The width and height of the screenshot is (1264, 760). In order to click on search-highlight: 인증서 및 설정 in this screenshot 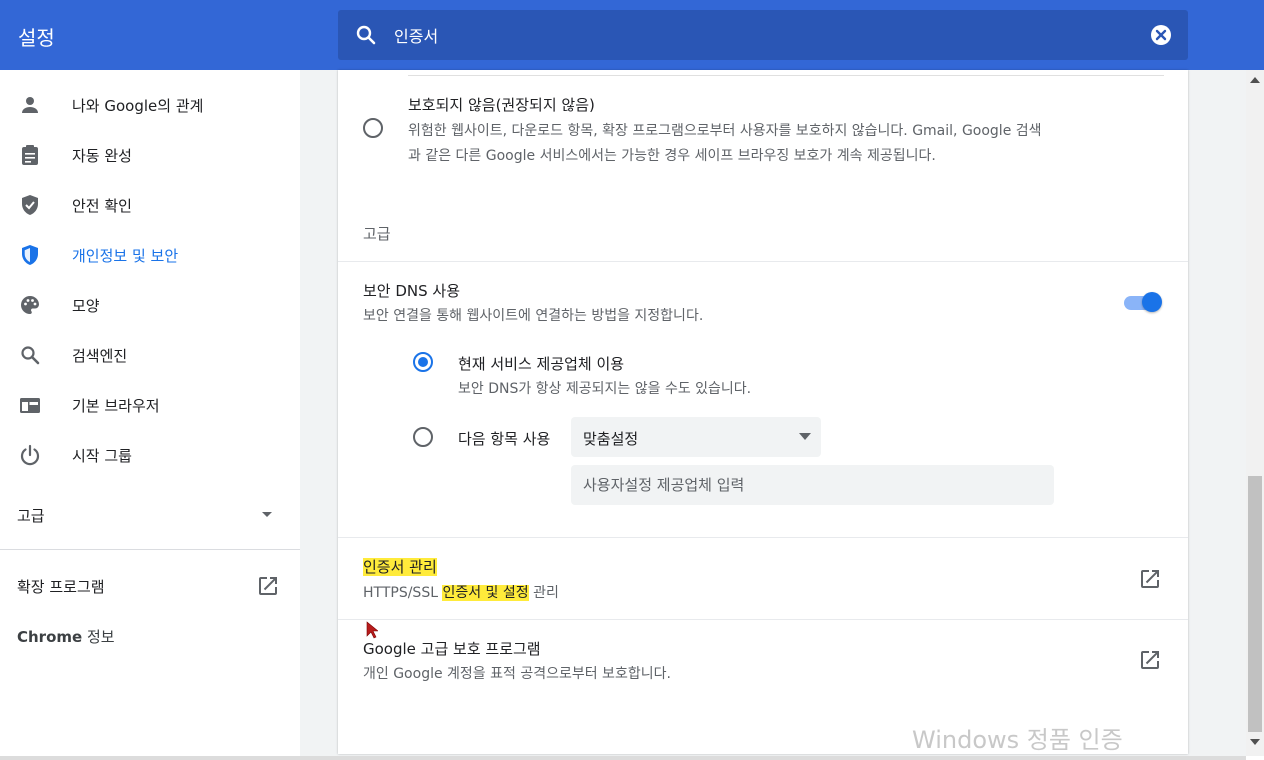, I will do `click(485, 593)`.